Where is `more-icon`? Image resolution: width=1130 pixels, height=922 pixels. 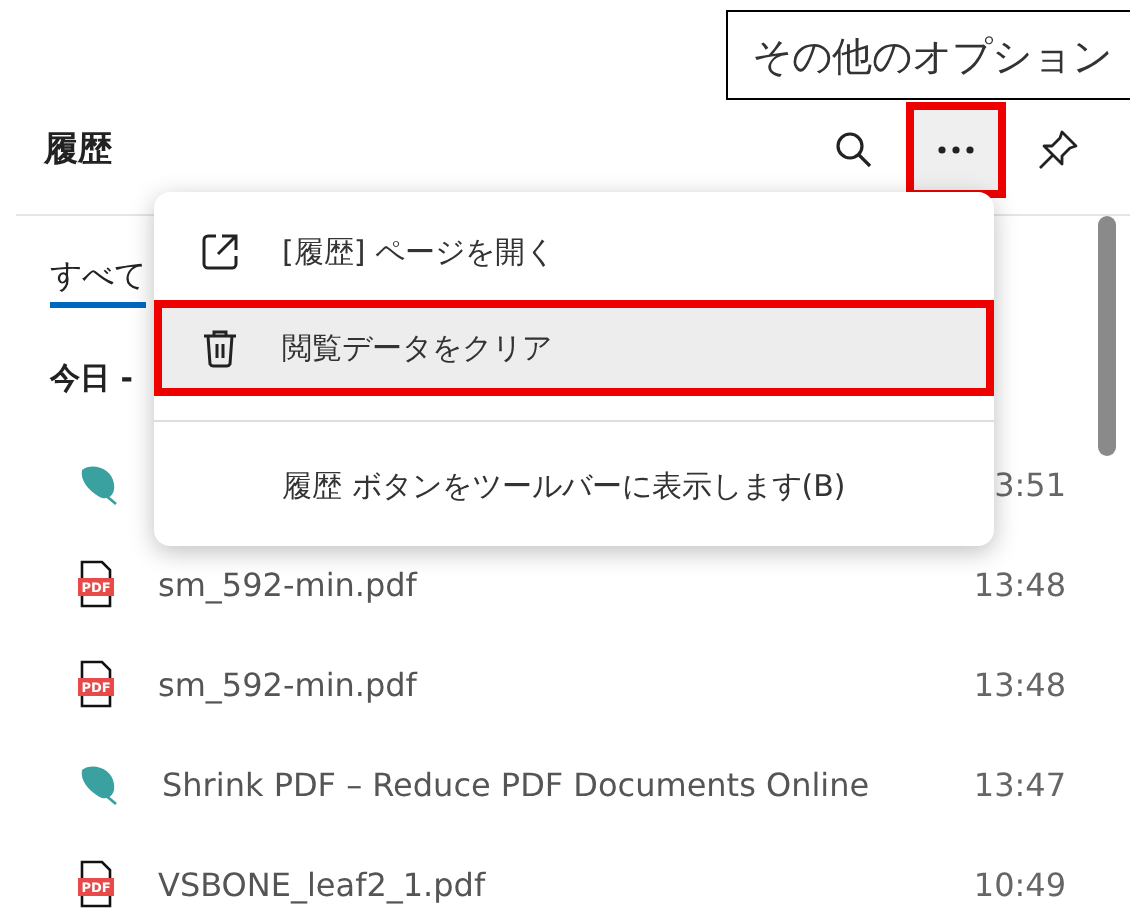 more-icon is located at coordinates (956, 149).